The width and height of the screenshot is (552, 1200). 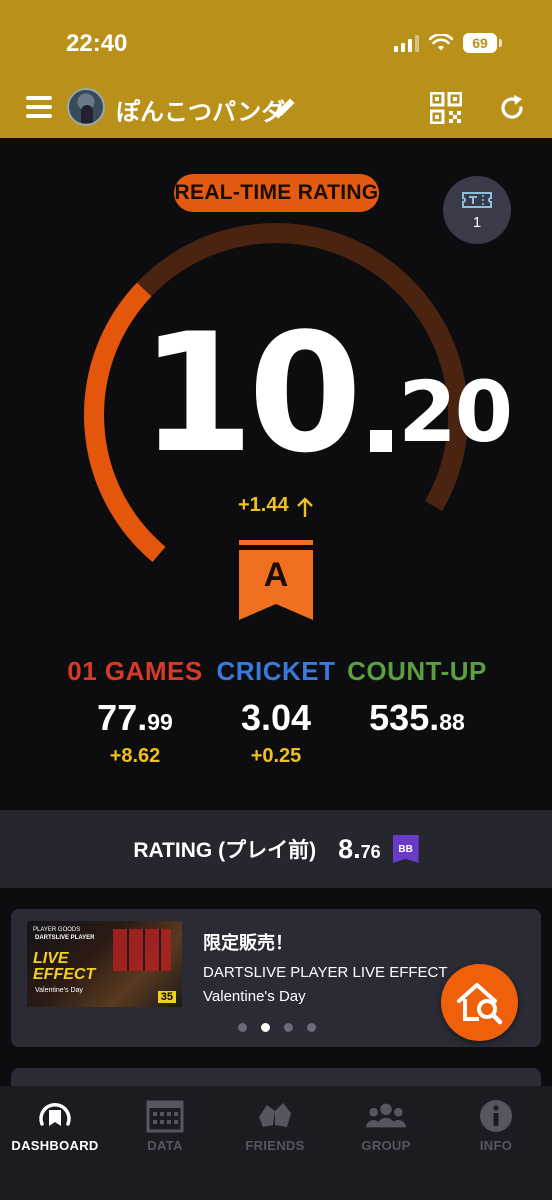 What do you see at coordinates (59, 990) in the screenshot?
I see `thumbnail-caption: Valentine's Day` at bounding box center [59, 990].